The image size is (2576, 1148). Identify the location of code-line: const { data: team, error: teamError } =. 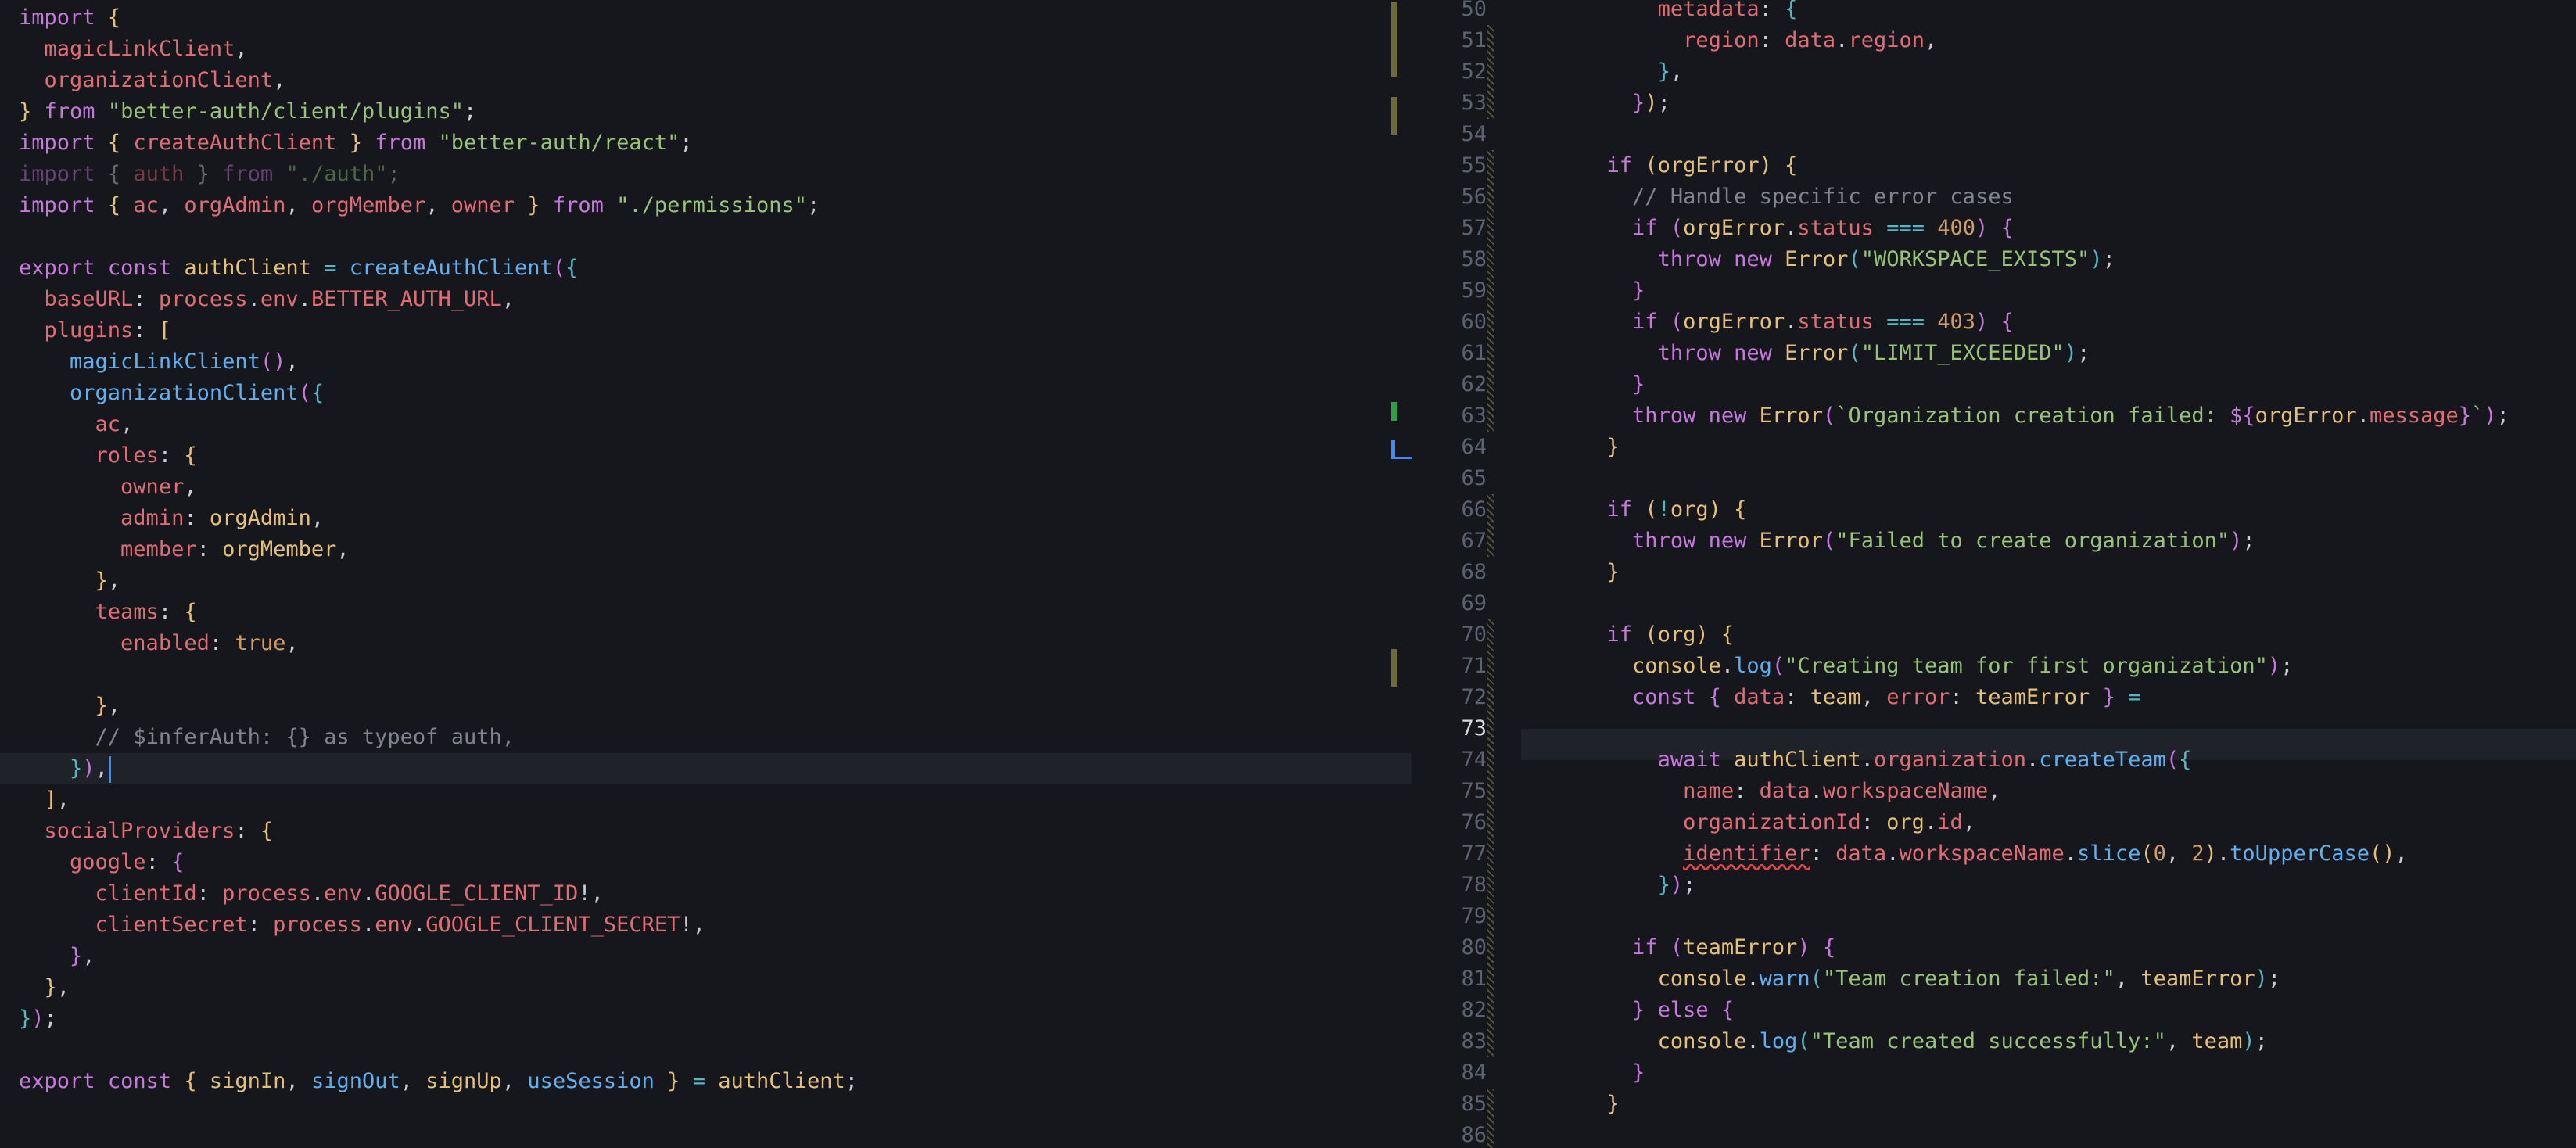
(1835, 697).